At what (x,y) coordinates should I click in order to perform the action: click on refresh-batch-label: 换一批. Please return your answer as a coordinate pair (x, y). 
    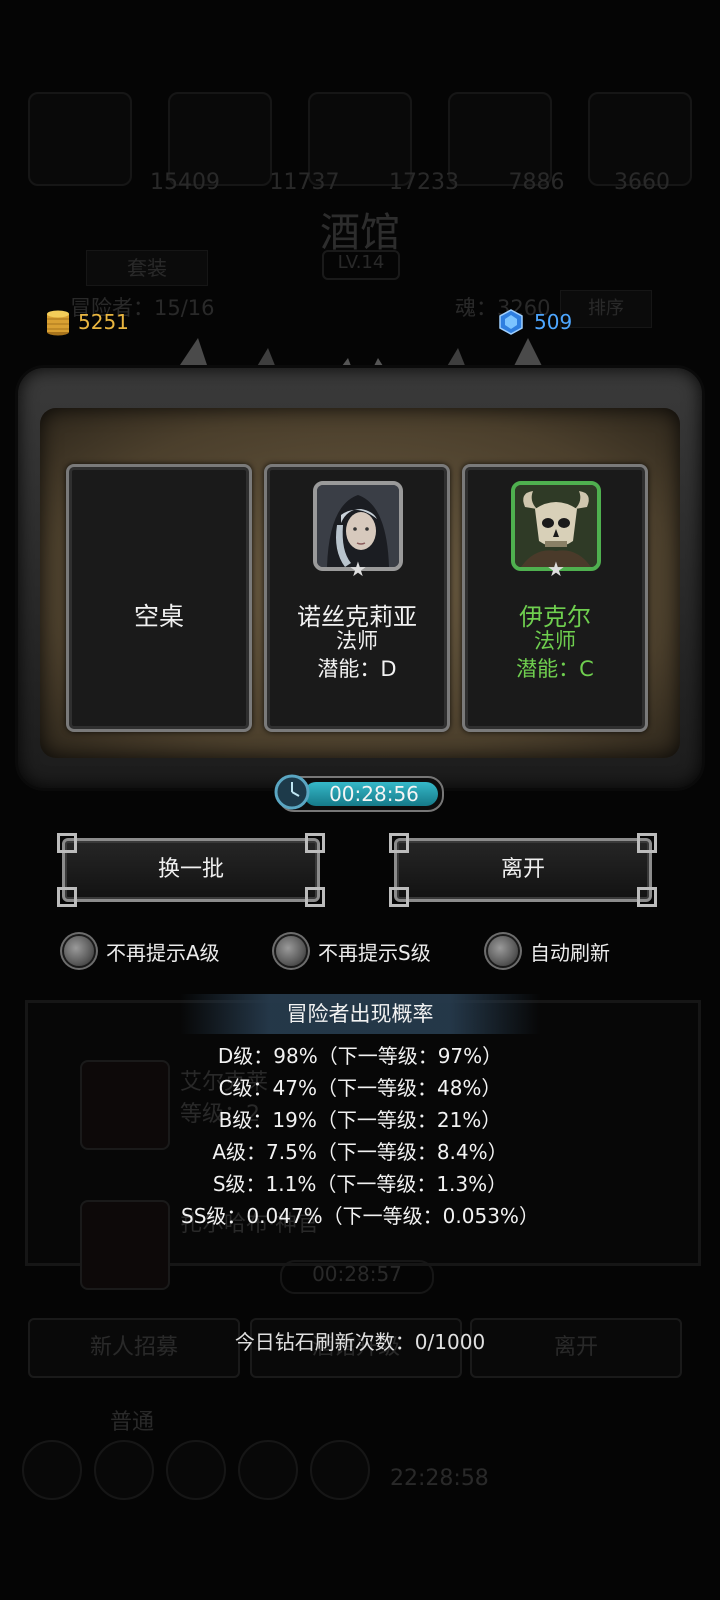
    Looking at the image, I should click on (190, 869).